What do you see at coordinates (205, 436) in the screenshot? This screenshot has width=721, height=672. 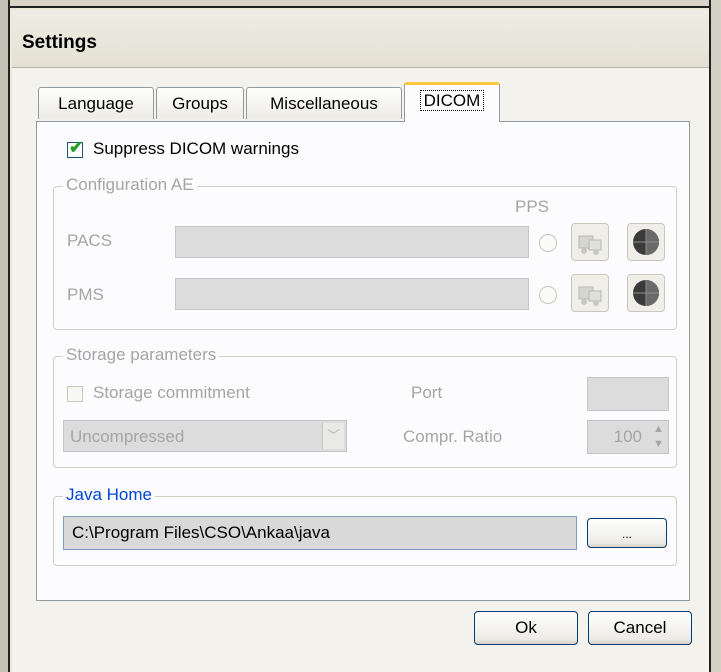 I see `compression-select: Uncompressed ﹀` at bounding box center [205, 436].